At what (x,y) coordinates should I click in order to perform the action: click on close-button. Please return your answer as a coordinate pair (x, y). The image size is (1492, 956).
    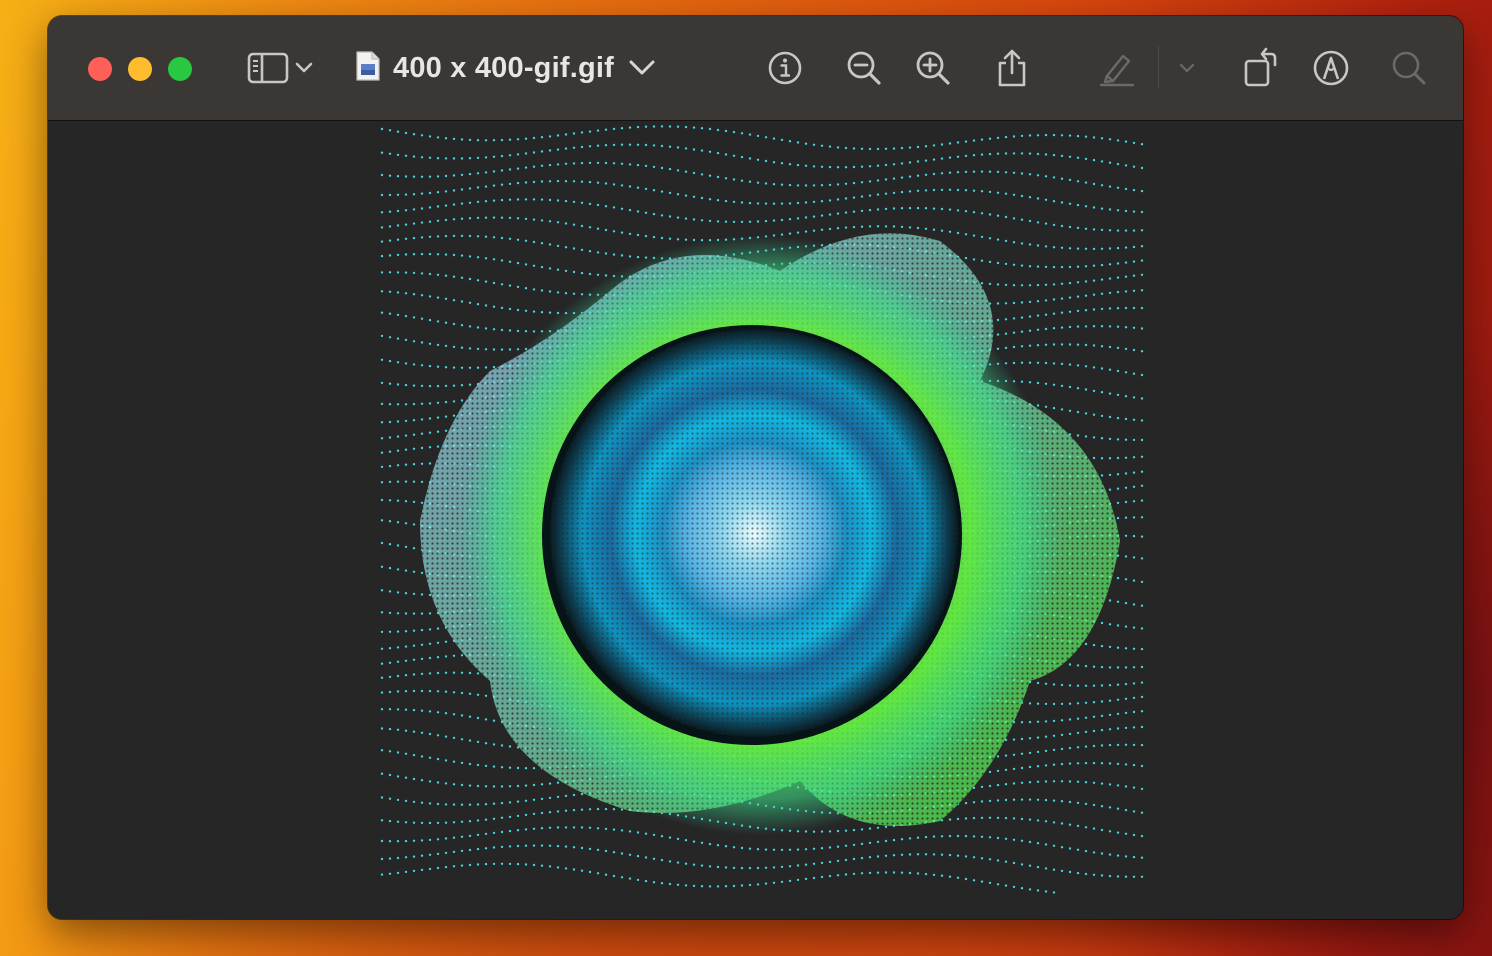
    Looking at the image, I should click on (100, 69).